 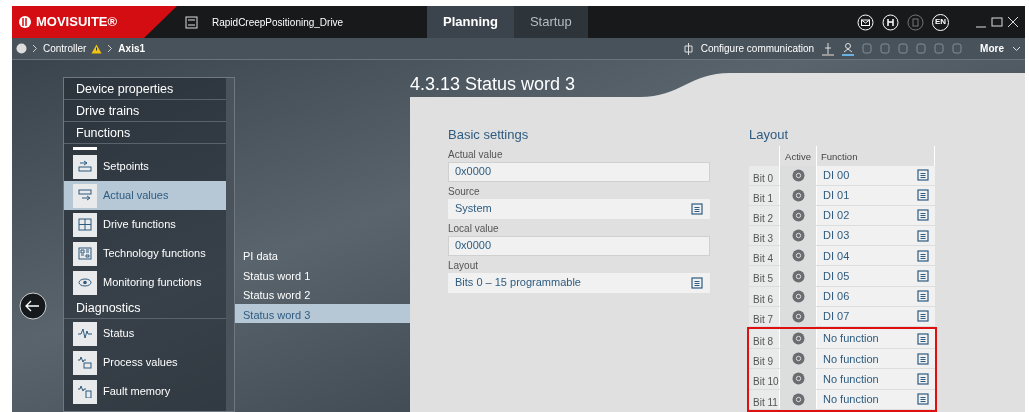 I want to click on back-button, so click(x=33, y=306).